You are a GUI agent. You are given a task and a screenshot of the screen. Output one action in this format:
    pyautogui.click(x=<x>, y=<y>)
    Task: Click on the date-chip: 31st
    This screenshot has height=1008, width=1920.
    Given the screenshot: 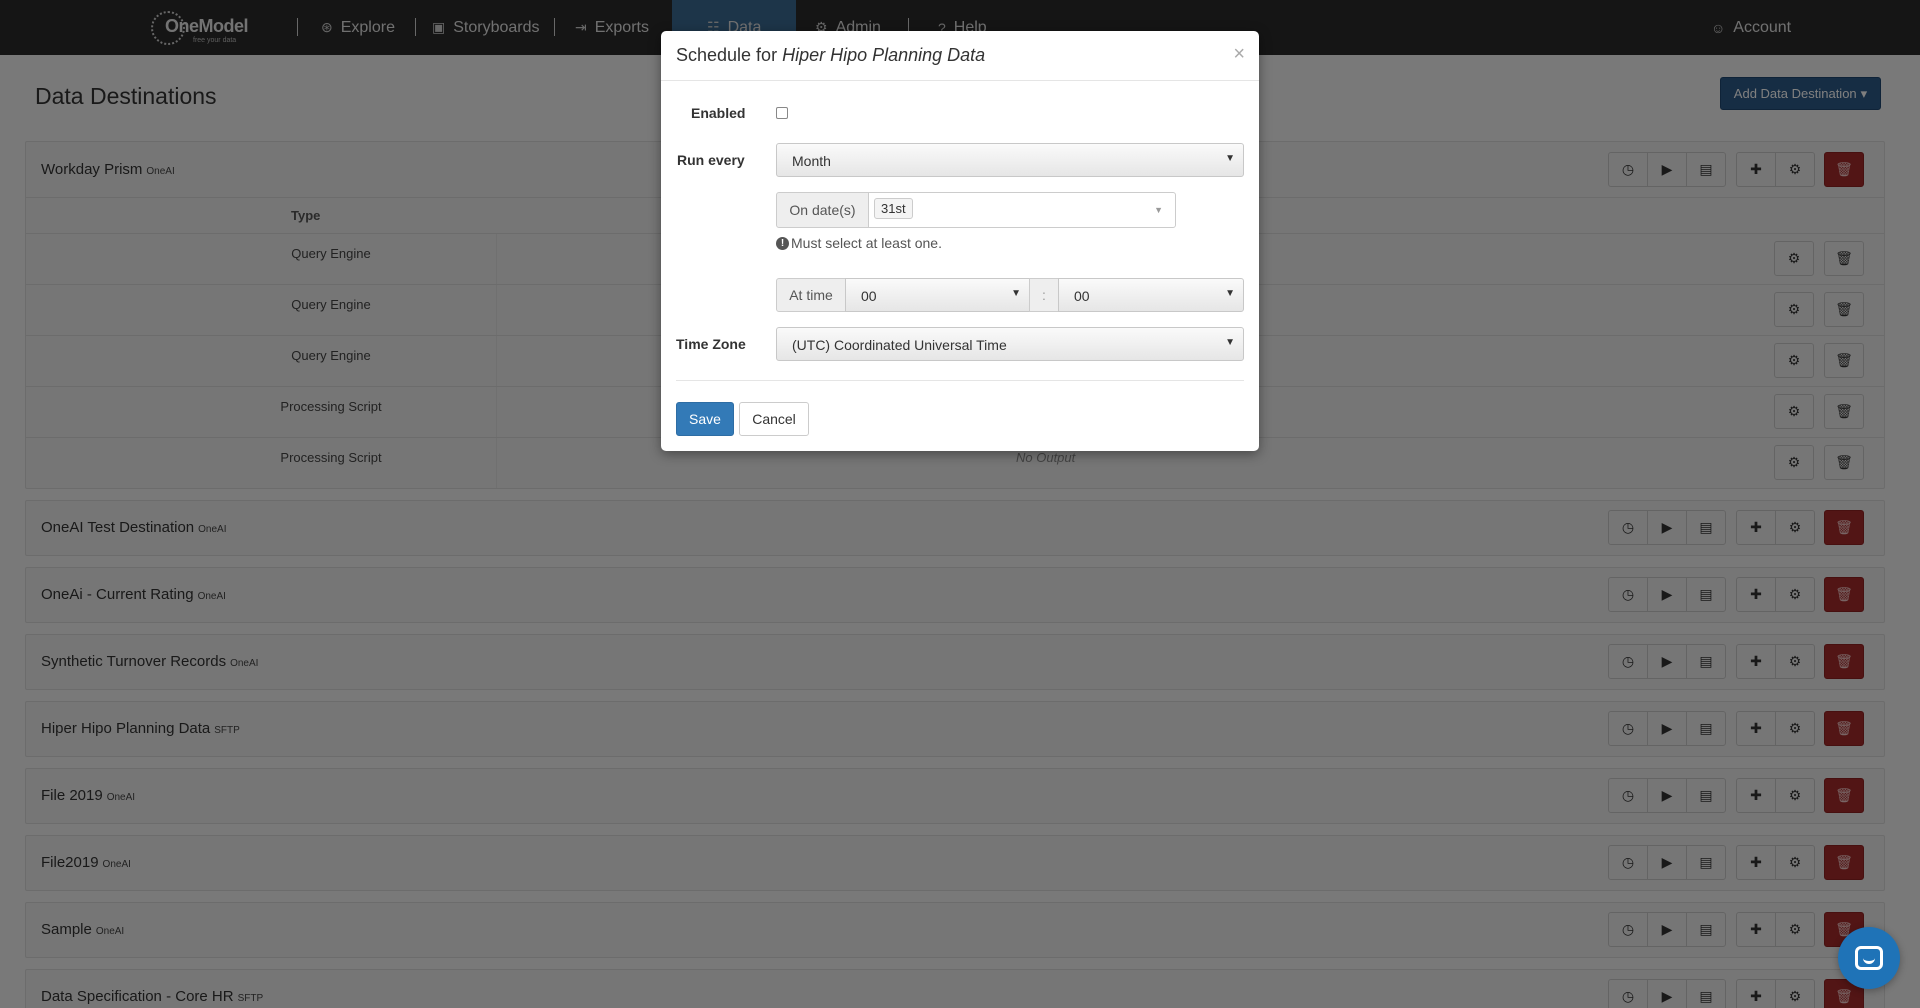 What is the action you would take?
    pyautogui.click(x=893, y=208)
    